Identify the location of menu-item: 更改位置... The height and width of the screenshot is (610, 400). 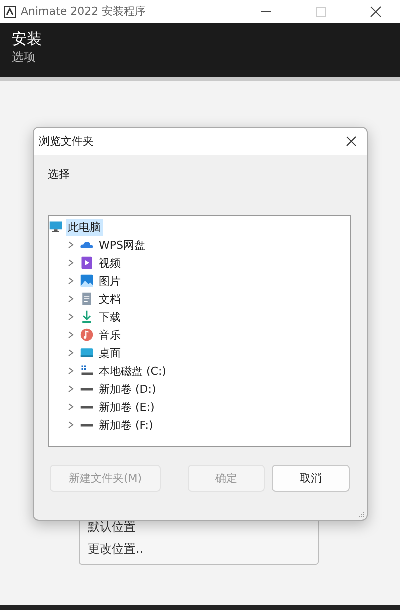
(199, 549).